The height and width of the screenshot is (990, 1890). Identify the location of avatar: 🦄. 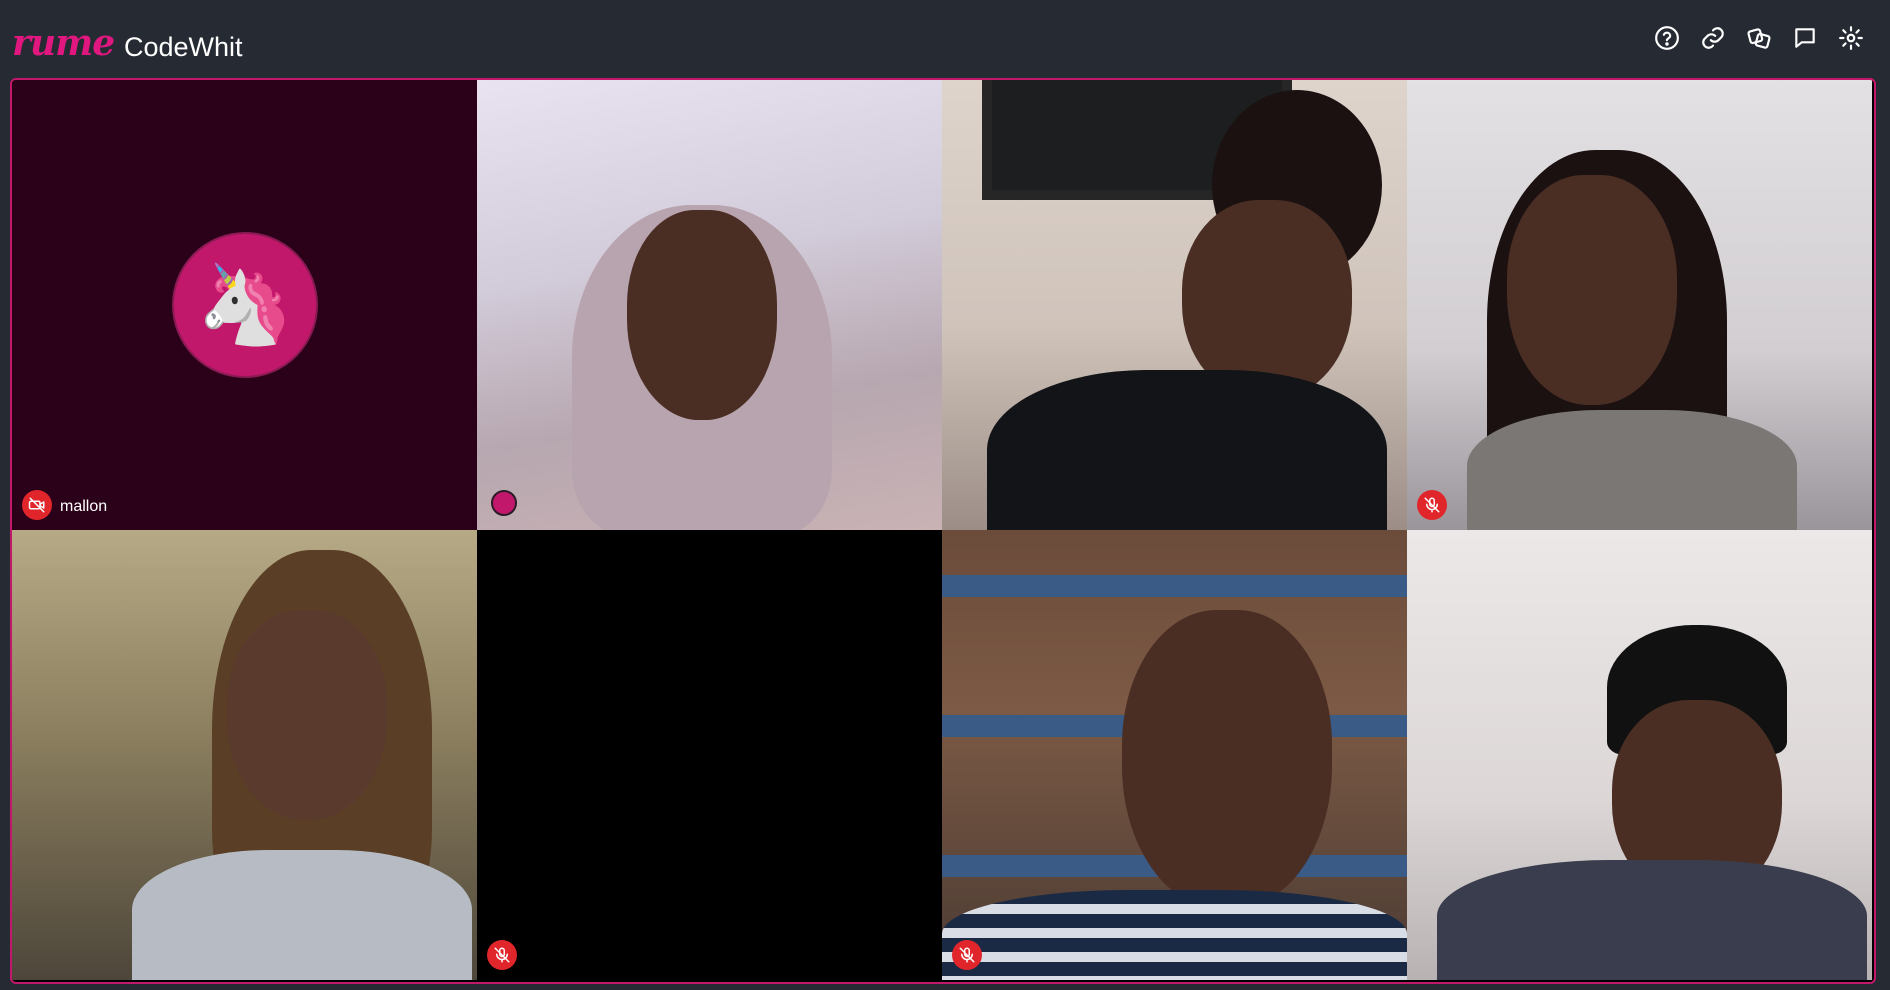
(245, 305).